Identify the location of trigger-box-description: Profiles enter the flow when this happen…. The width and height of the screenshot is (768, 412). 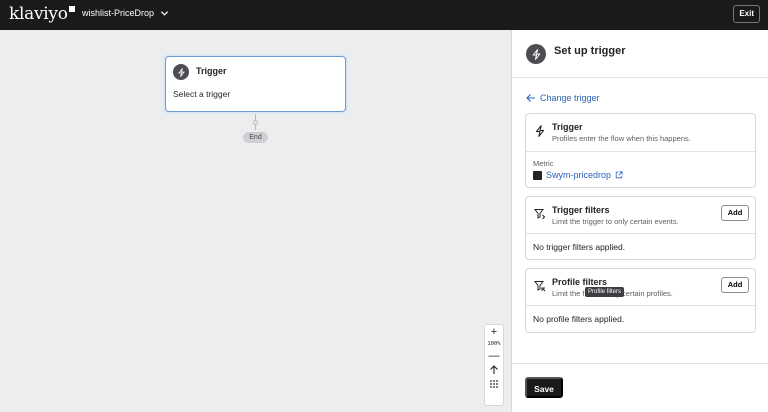
(621, 138).